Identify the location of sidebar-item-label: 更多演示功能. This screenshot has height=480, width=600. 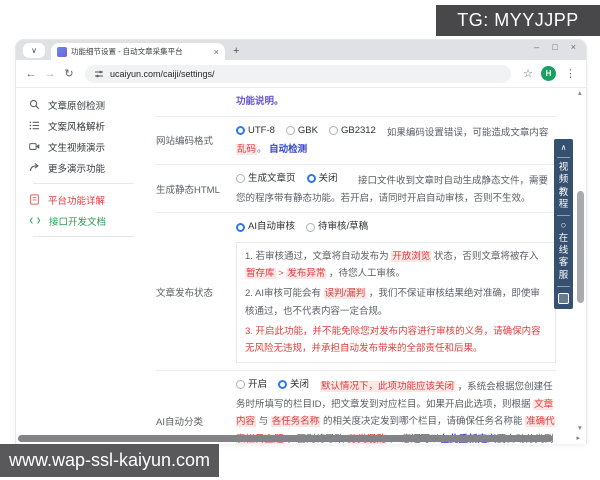
(77, 169).